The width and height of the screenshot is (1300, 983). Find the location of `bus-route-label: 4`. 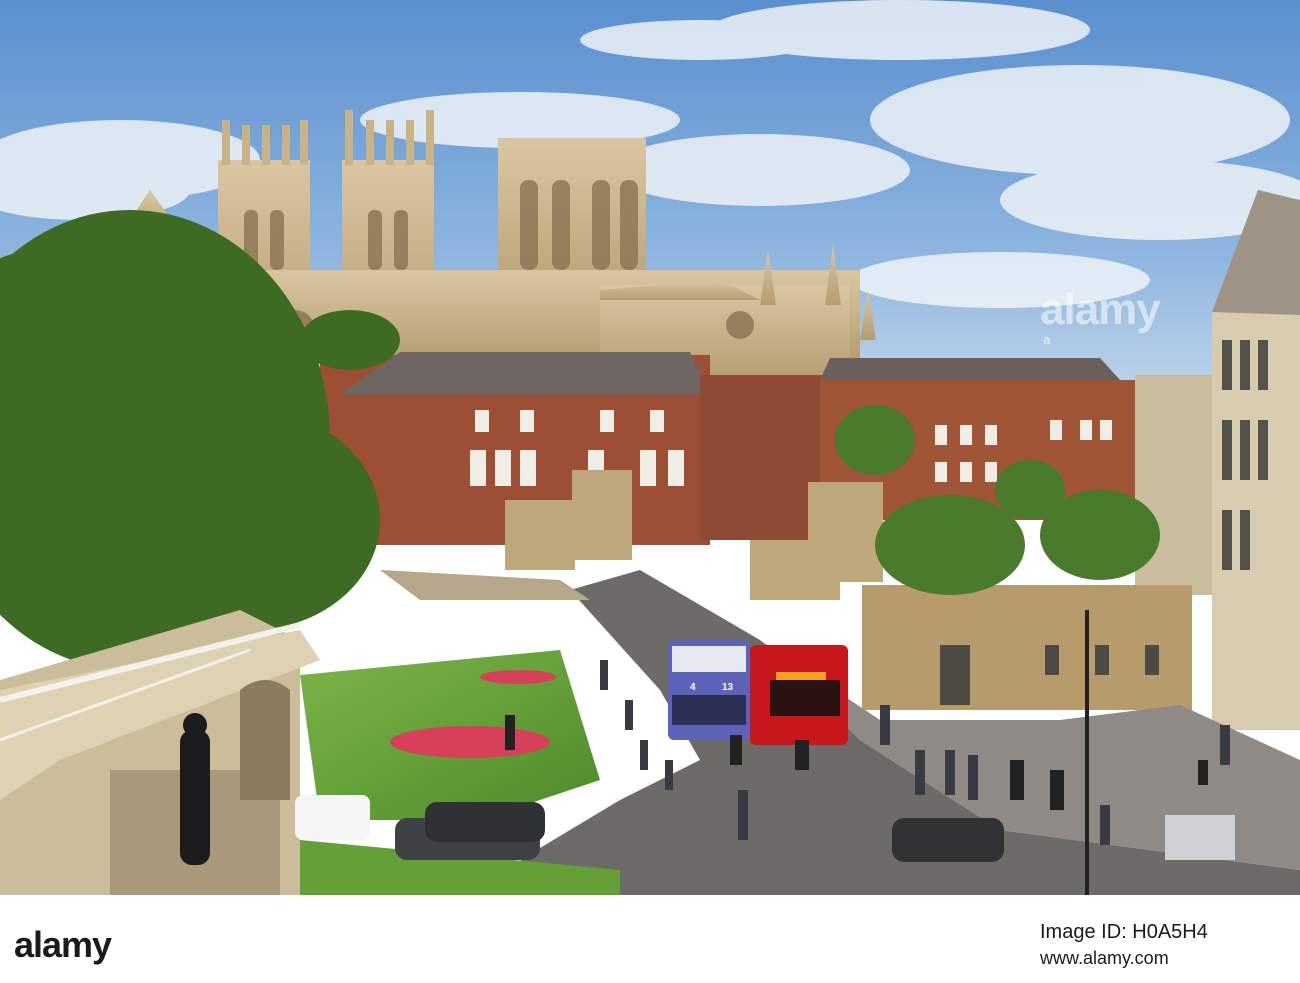

bus-route-label: 4 is located at coordinates (693, 687).